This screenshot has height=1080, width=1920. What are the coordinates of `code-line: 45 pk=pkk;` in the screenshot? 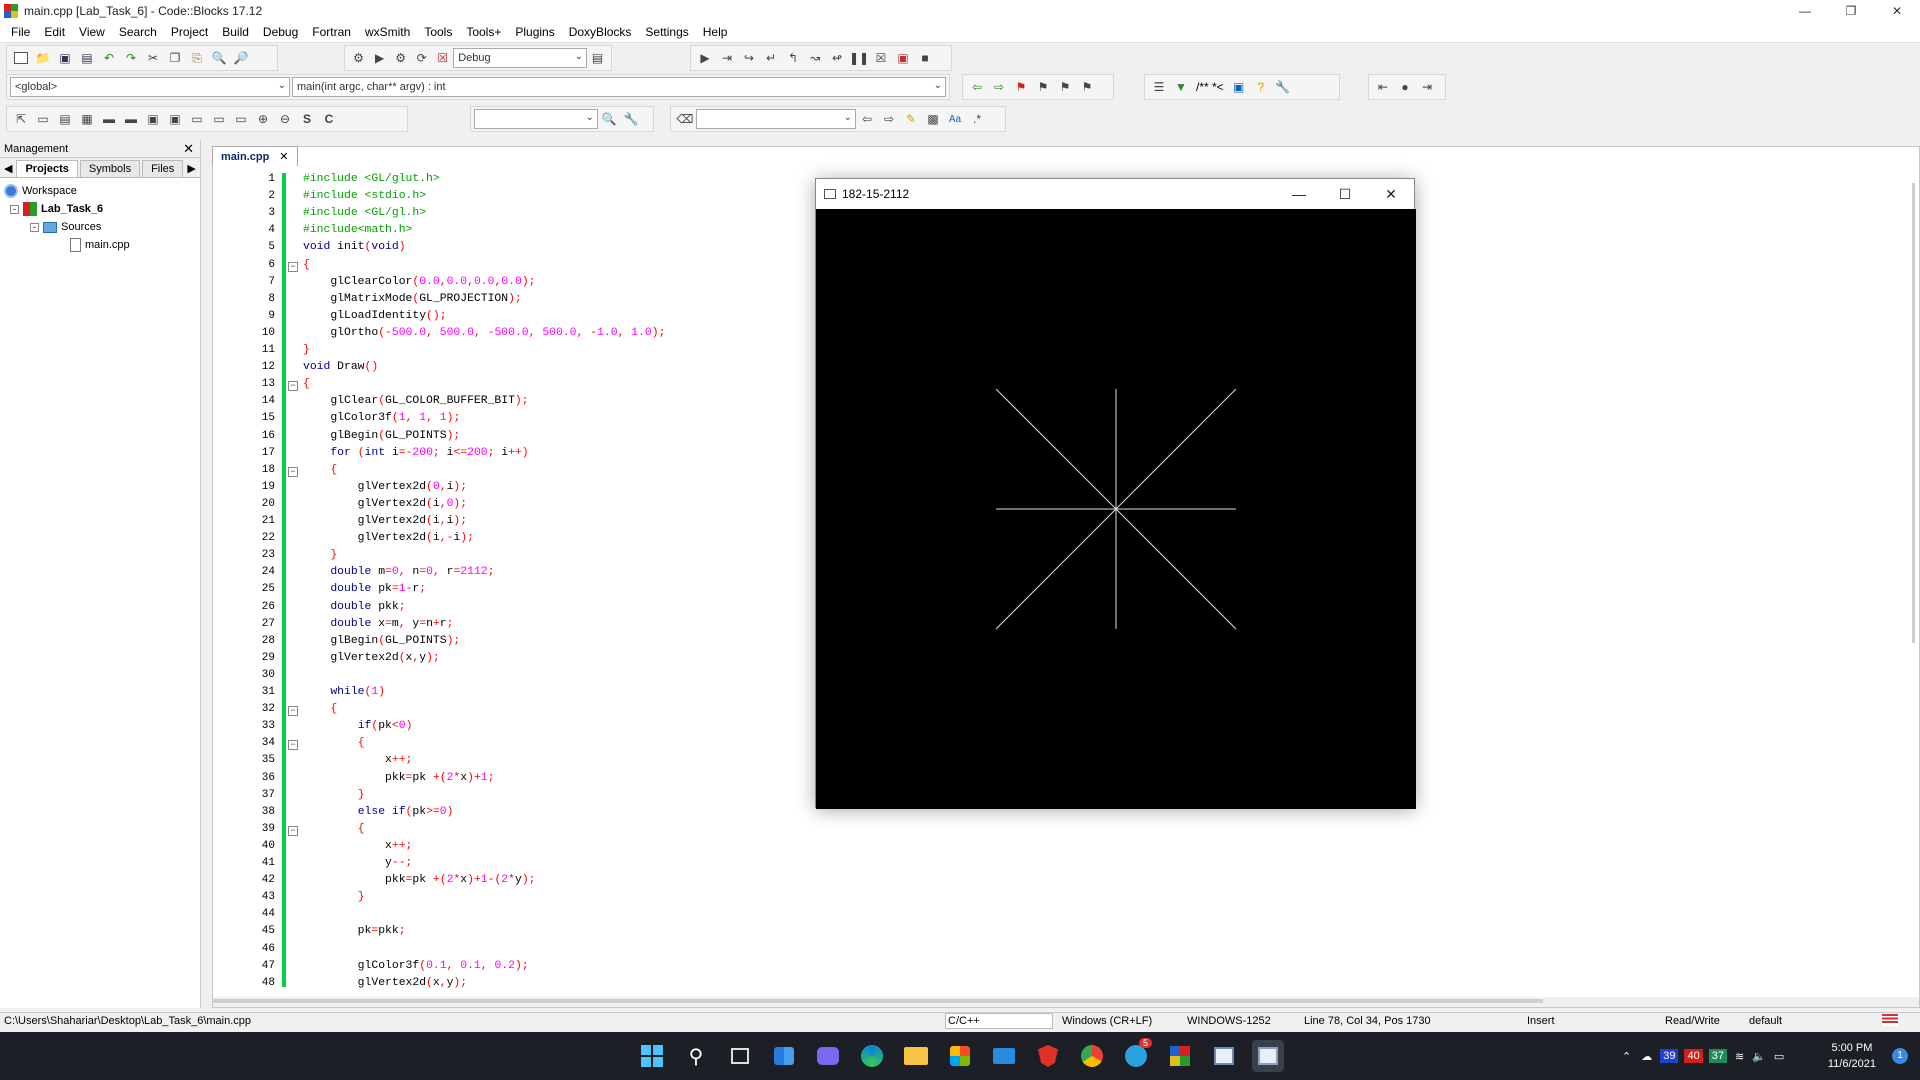 It's located at (1066, 933).